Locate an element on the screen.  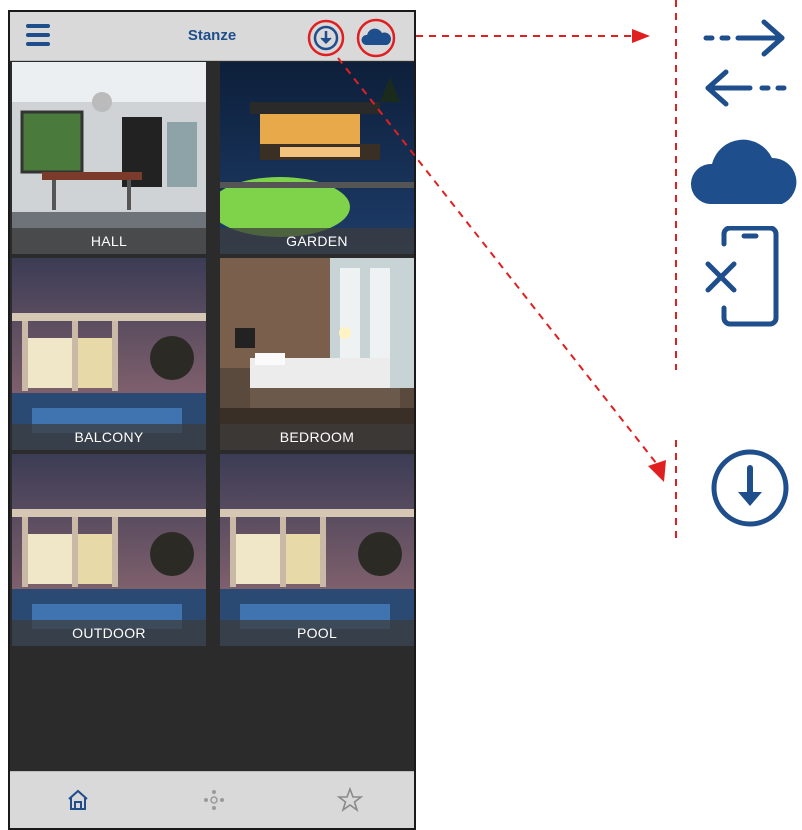
top-bar: Stanze is located at coordinates (212, 36).